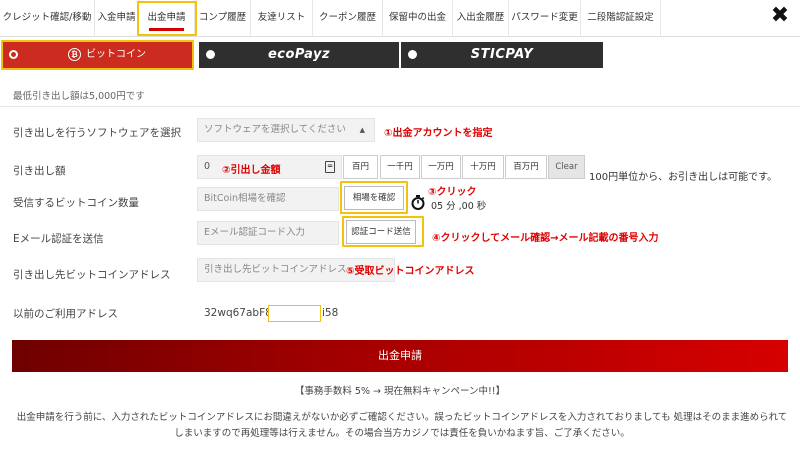 This screenshot has height=452, width=800. Describe the element at coordinates (167, 18) in the screenshot. I see `tab-withdraw-request: 出金申請` at that location.